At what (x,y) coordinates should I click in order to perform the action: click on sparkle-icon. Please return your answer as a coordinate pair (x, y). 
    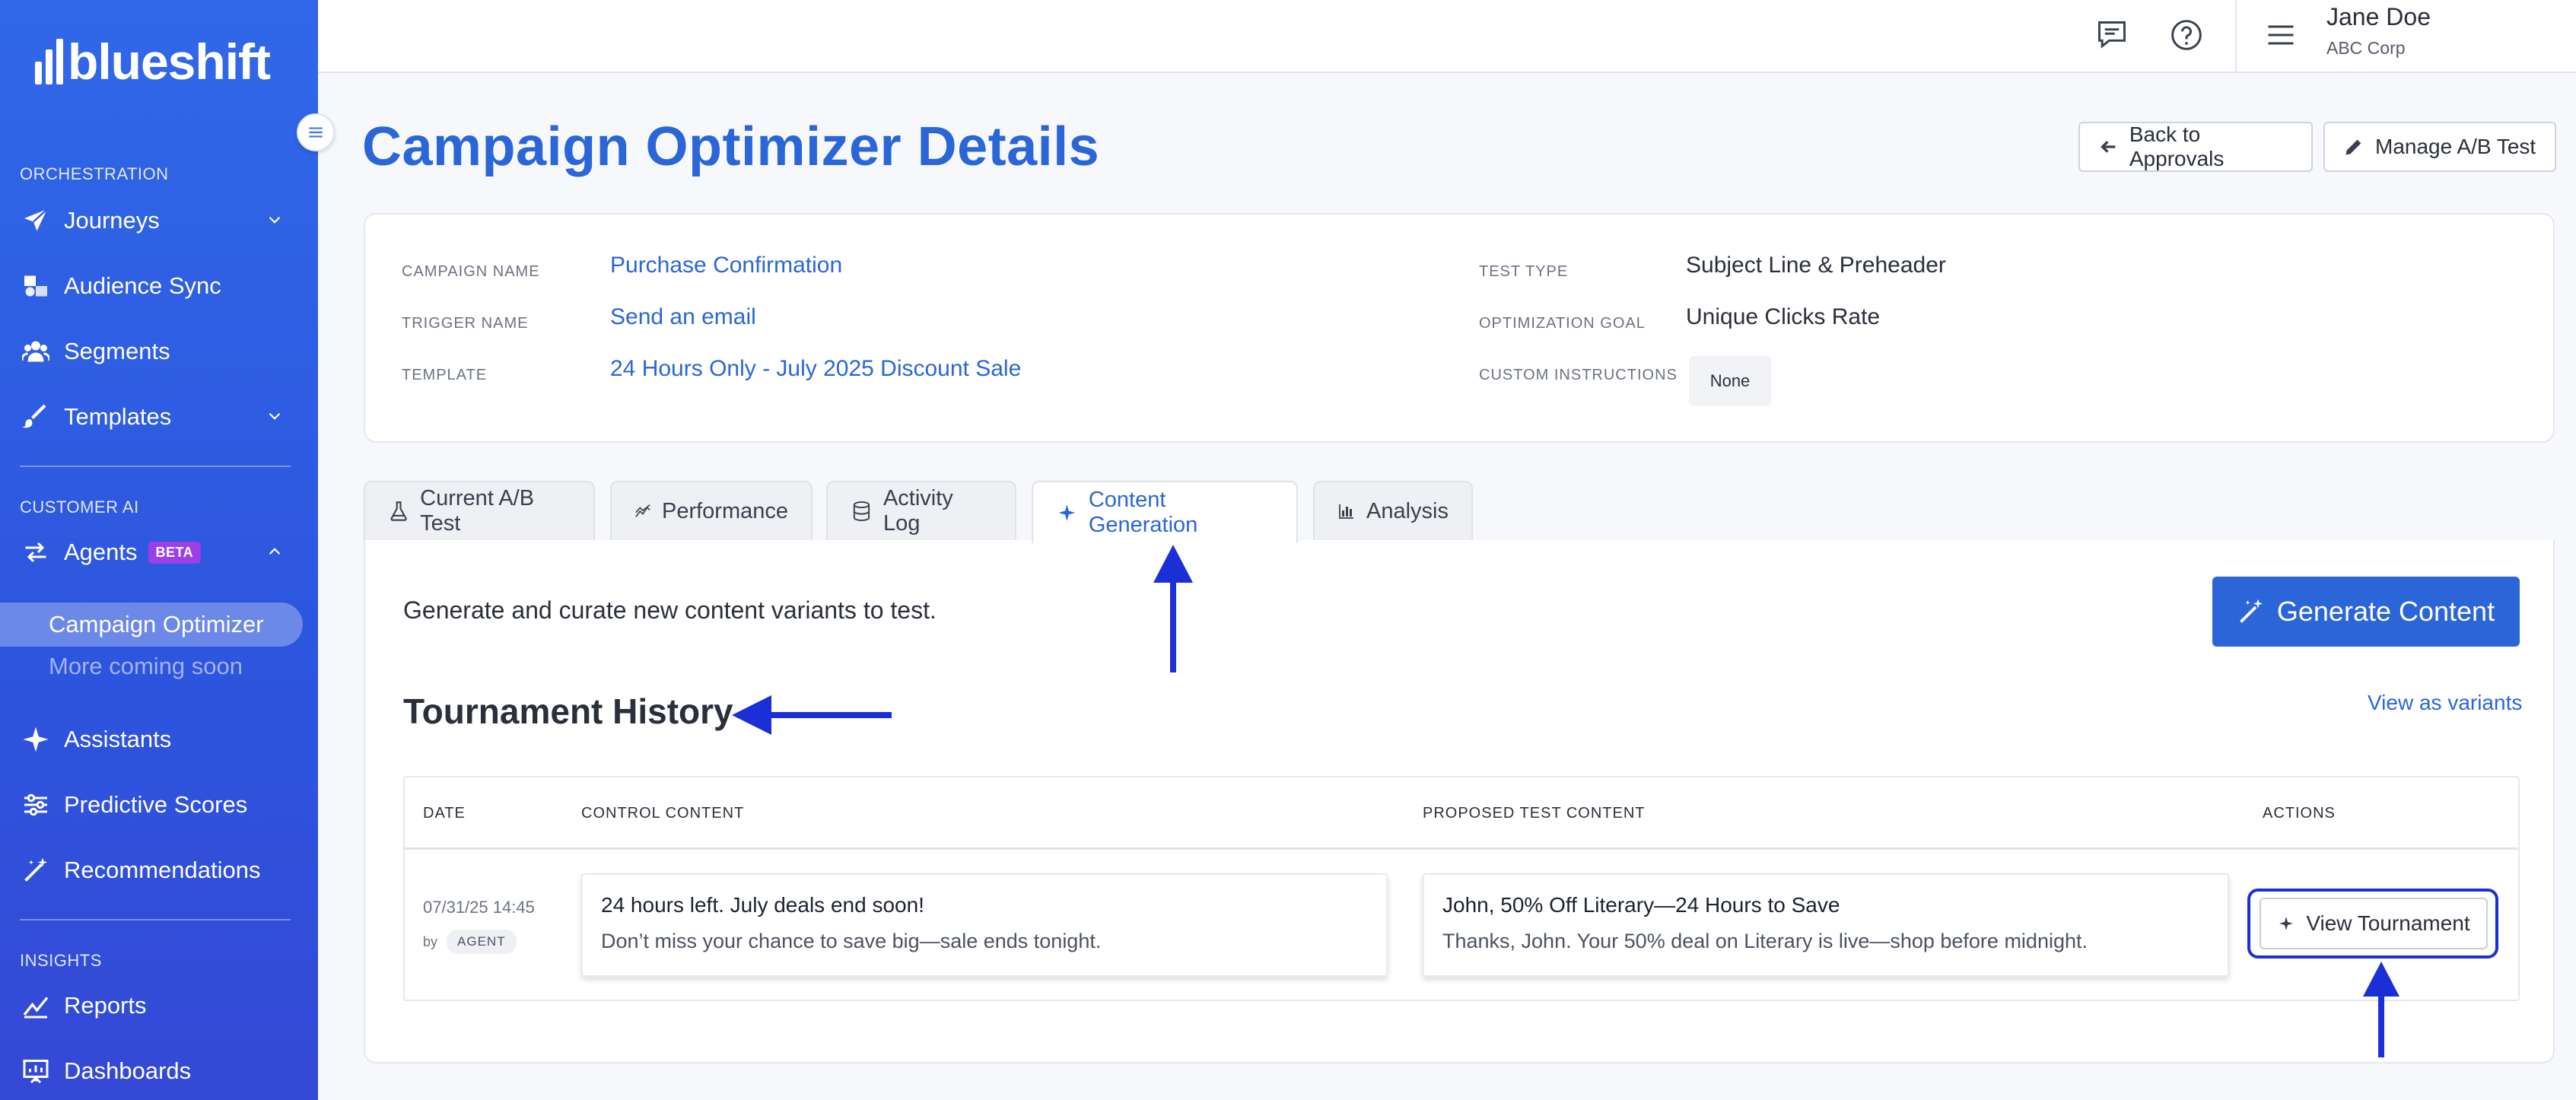
    Looking at the image, I should click on (36, 739).